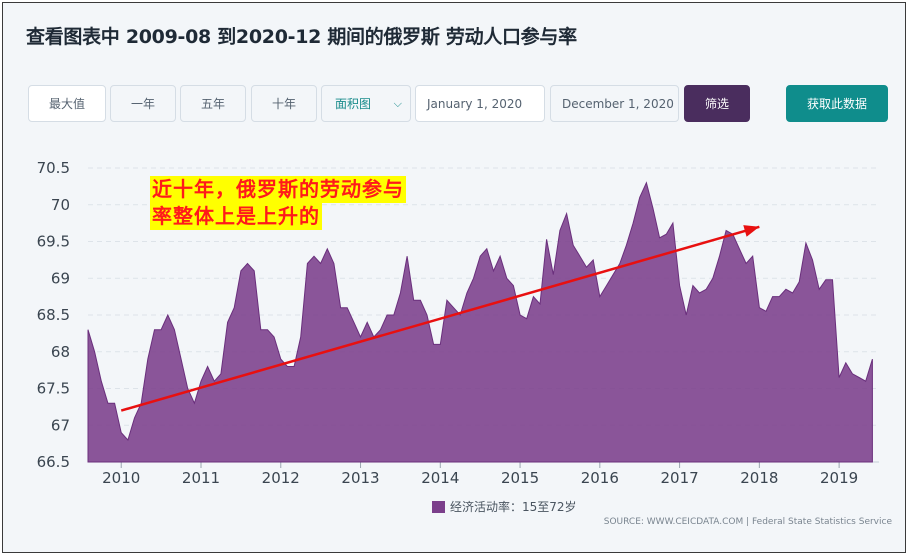  I want to click on annotation-line-1: 近十年，俄罗斯的劳动参与, so click(278, 189).